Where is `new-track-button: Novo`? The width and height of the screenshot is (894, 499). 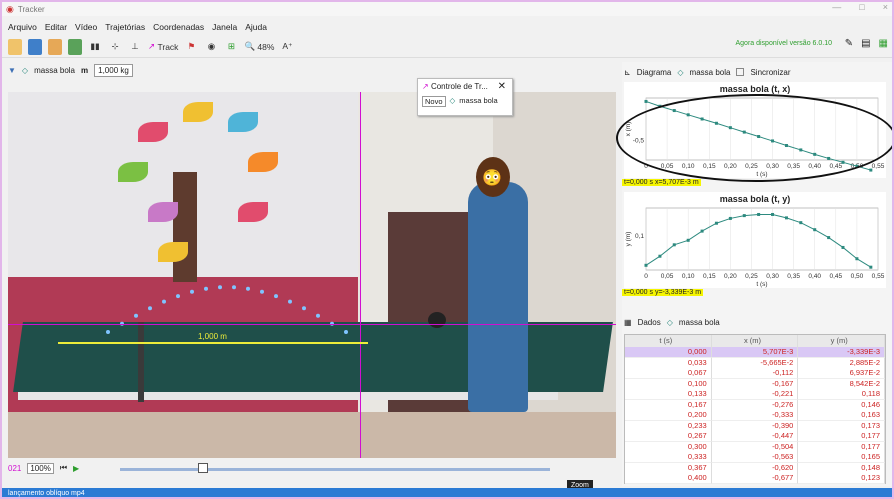
new-track-button: Novo is located at coordinates (434, 101).